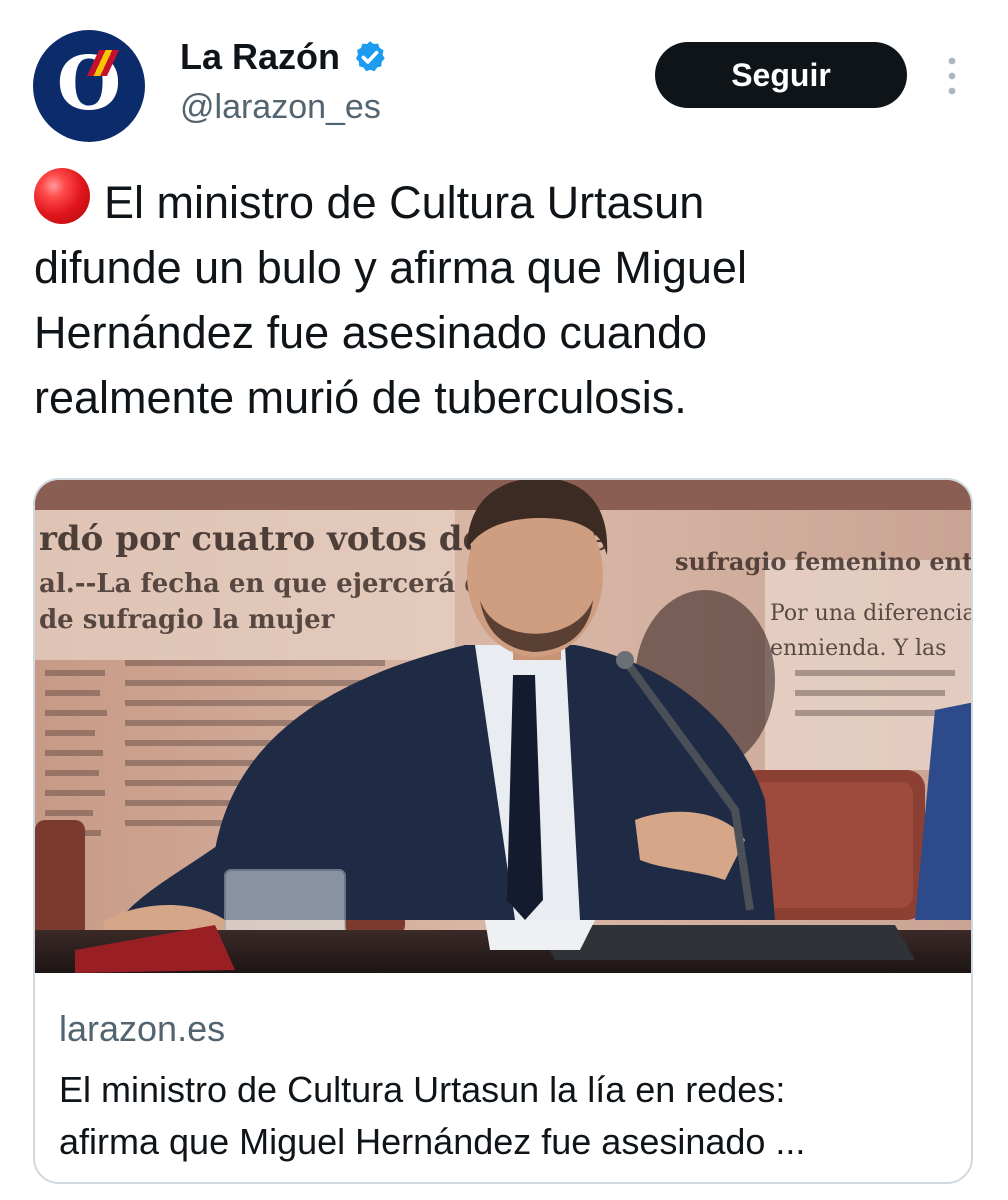  Describe the element at coordinates (187, 620) in the screenshot. I see `newspaper-text: de sufragio la mujer` at that location.